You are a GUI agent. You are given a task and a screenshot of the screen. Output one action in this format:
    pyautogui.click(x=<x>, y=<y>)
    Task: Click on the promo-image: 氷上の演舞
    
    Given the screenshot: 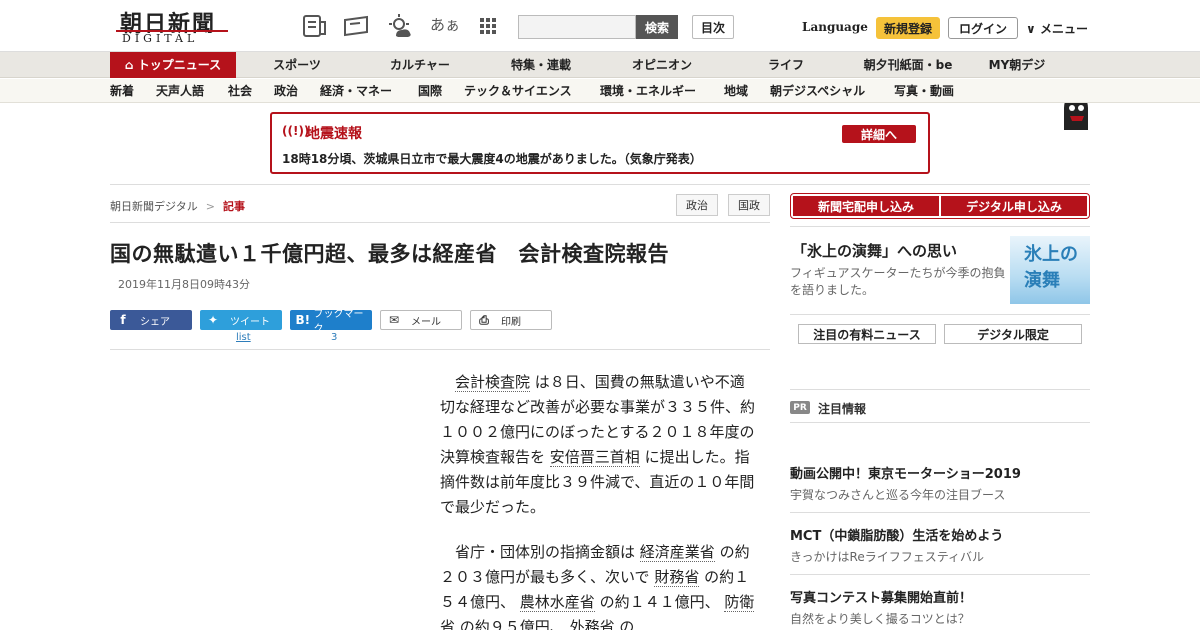 What is the action you would take?
    pyautogui.click(x=1050, y=270)
    